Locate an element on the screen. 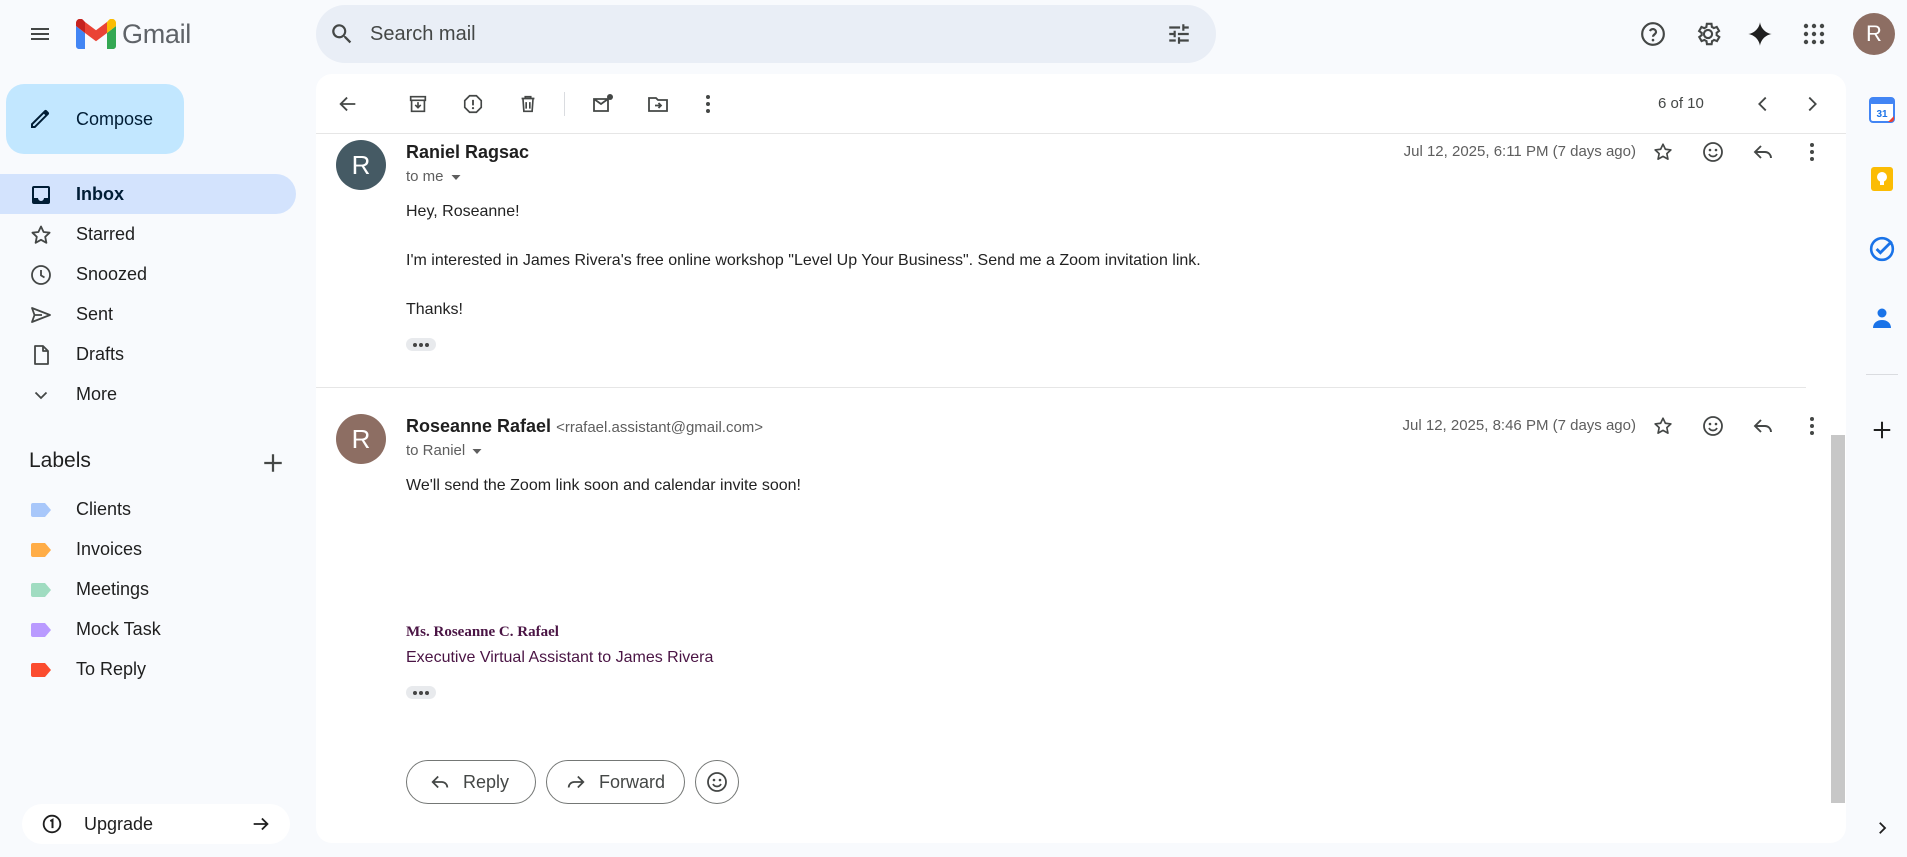  sidebar-item-label: Starred is located at coordinates (106, 233).